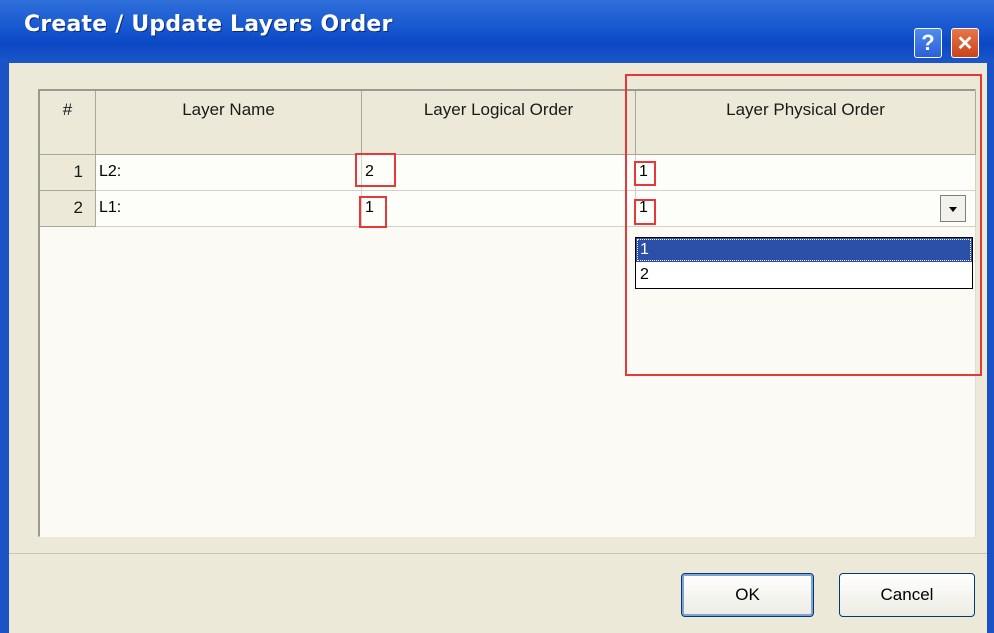 This screenshot has width=994, height=633. I want to click on layer-name-cell: L1:, so click(229, 209).